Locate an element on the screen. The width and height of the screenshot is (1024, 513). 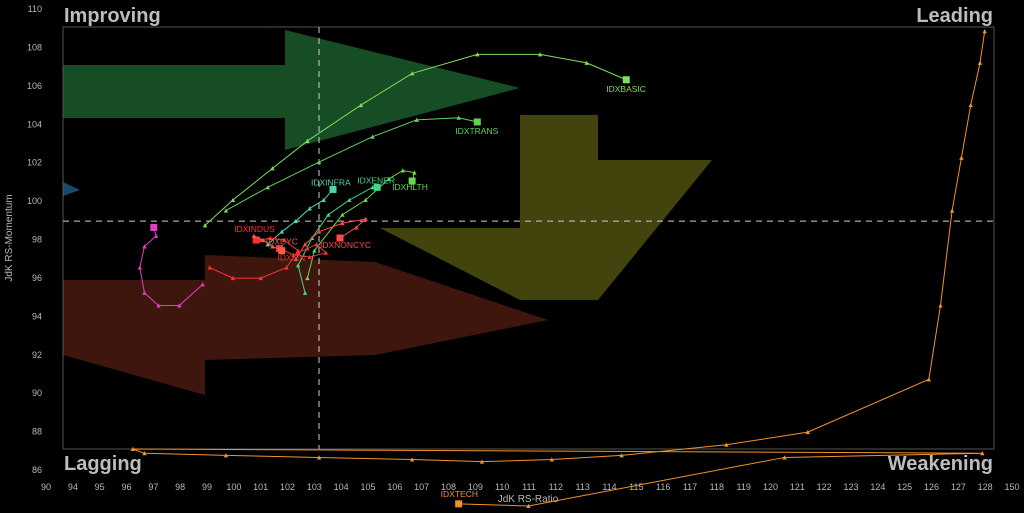
x-tick-label: 112 is located at coordinates (556, 487).